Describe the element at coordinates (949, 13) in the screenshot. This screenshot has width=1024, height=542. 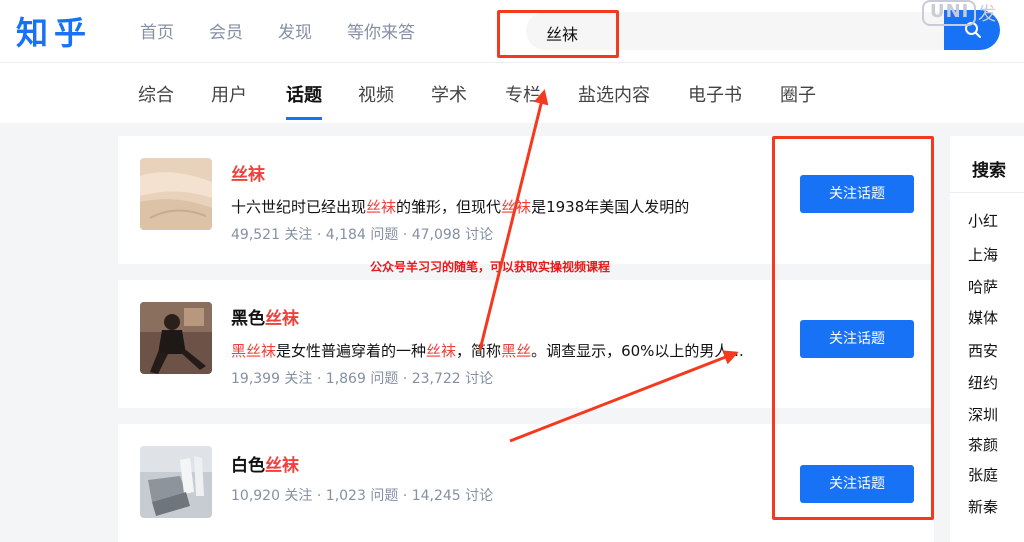
I see `watermark-logo-icon: UNI` at that location.